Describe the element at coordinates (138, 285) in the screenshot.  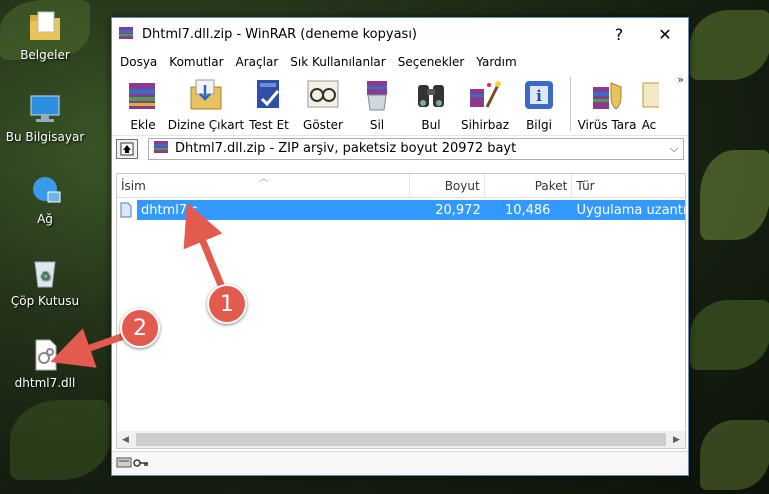
I see `annotation-arrows` at that location.